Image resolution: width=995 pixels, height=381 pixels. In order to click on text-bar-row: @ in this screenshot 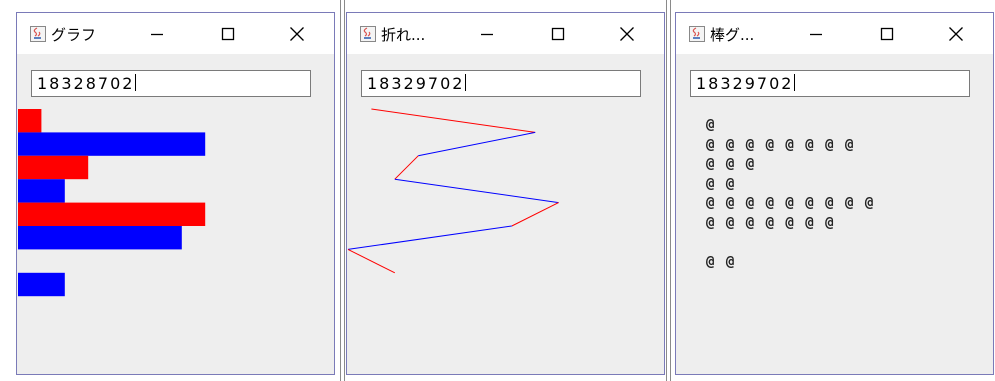, I will do `click(711, 125)`.